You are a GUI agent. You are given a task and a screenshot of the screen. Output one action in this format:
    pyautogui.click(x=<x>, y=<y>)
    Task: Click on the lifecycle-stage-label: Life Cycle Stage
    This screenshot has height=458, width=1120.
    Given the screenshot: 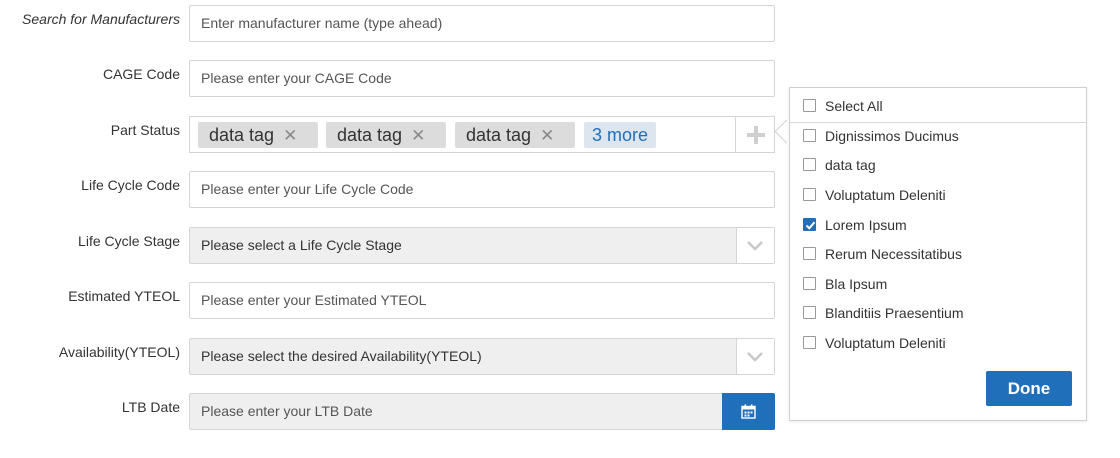 What is the action you would take?
    pyautogui.click(x=129, y=241)
    